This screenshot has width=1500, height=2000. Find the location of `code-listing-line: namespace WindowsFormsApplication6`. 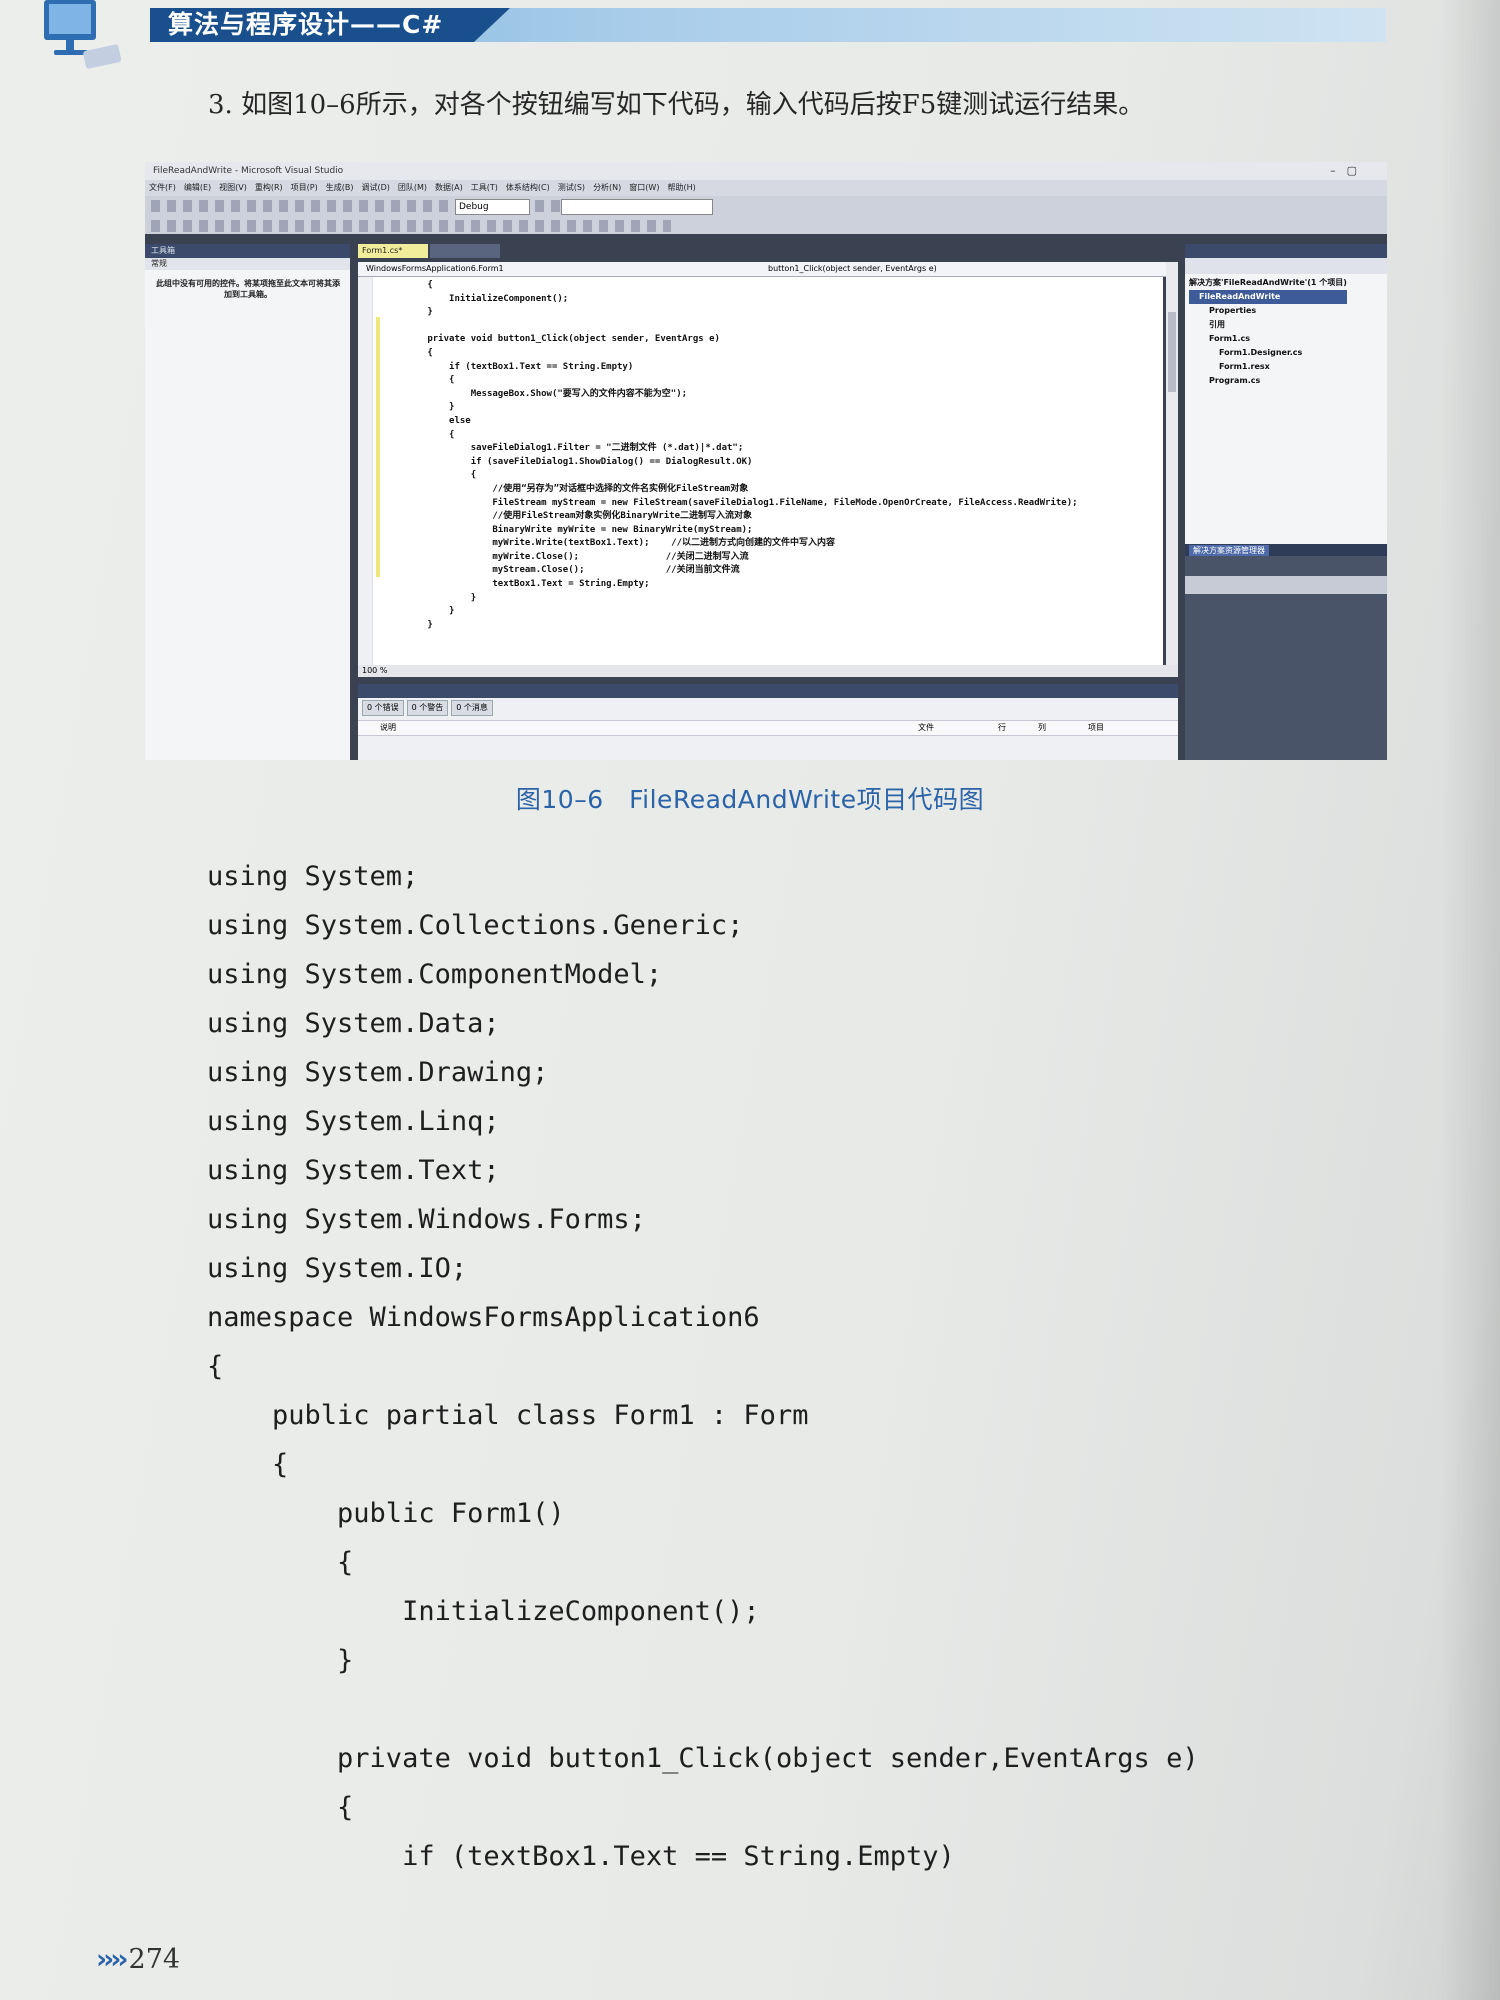

code-listing-line: namespace WindowsFormsApplication6 is located at coordinates (483, 1317).